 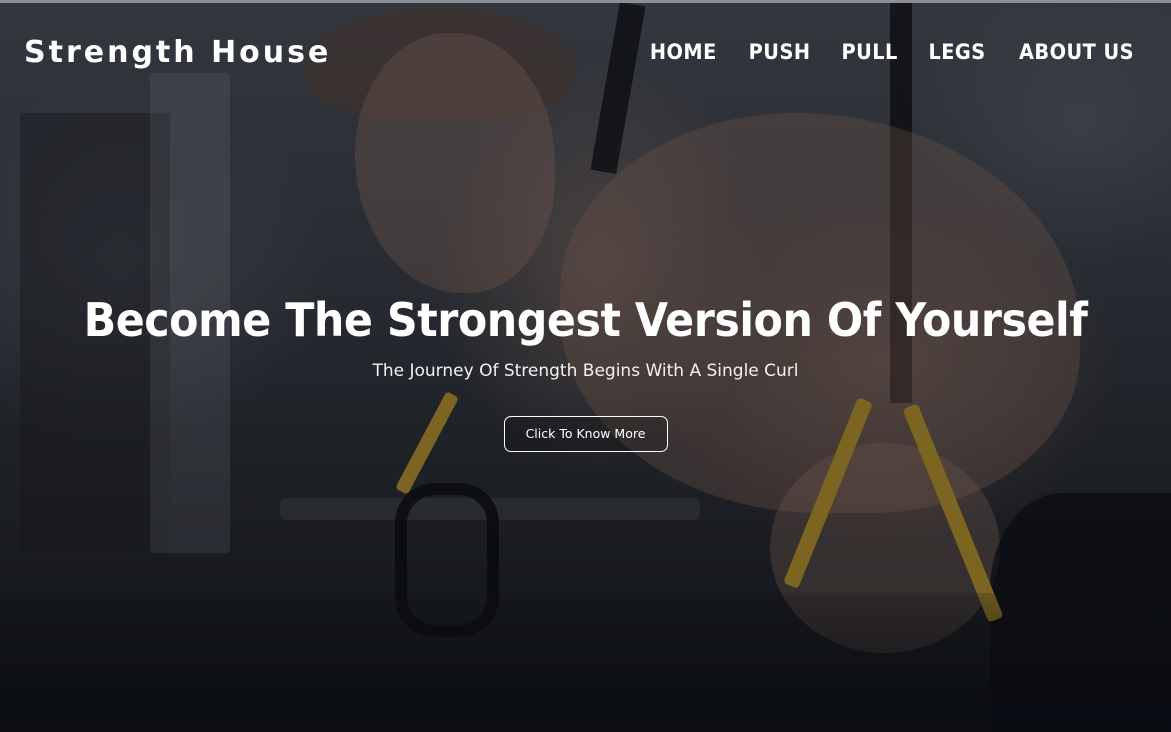 What do you see at coordinates (1076, 52) in the screenshot?
I see `nav-link-about-us: ABOUT US` at bounding box center [1076, 52].